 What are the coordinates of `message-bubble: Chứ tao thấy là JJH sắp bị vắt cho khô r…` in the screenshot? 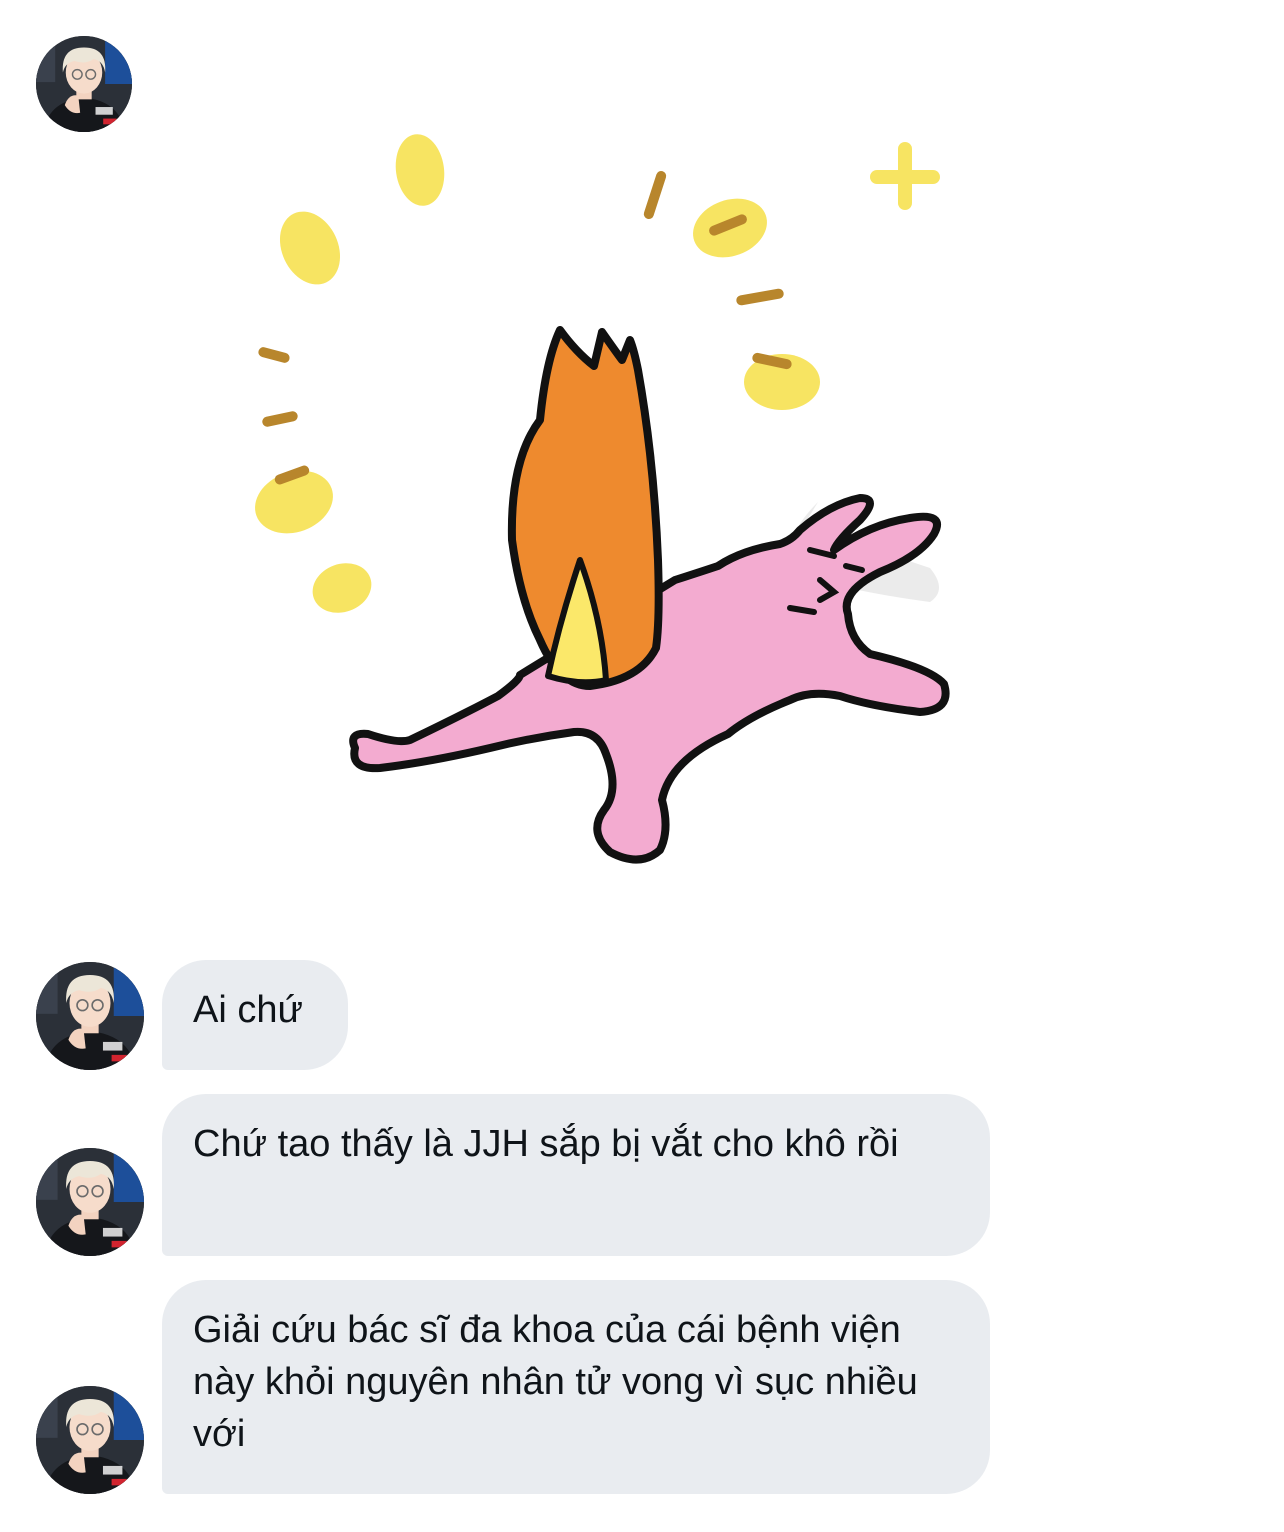 It's located at (576, 1175).